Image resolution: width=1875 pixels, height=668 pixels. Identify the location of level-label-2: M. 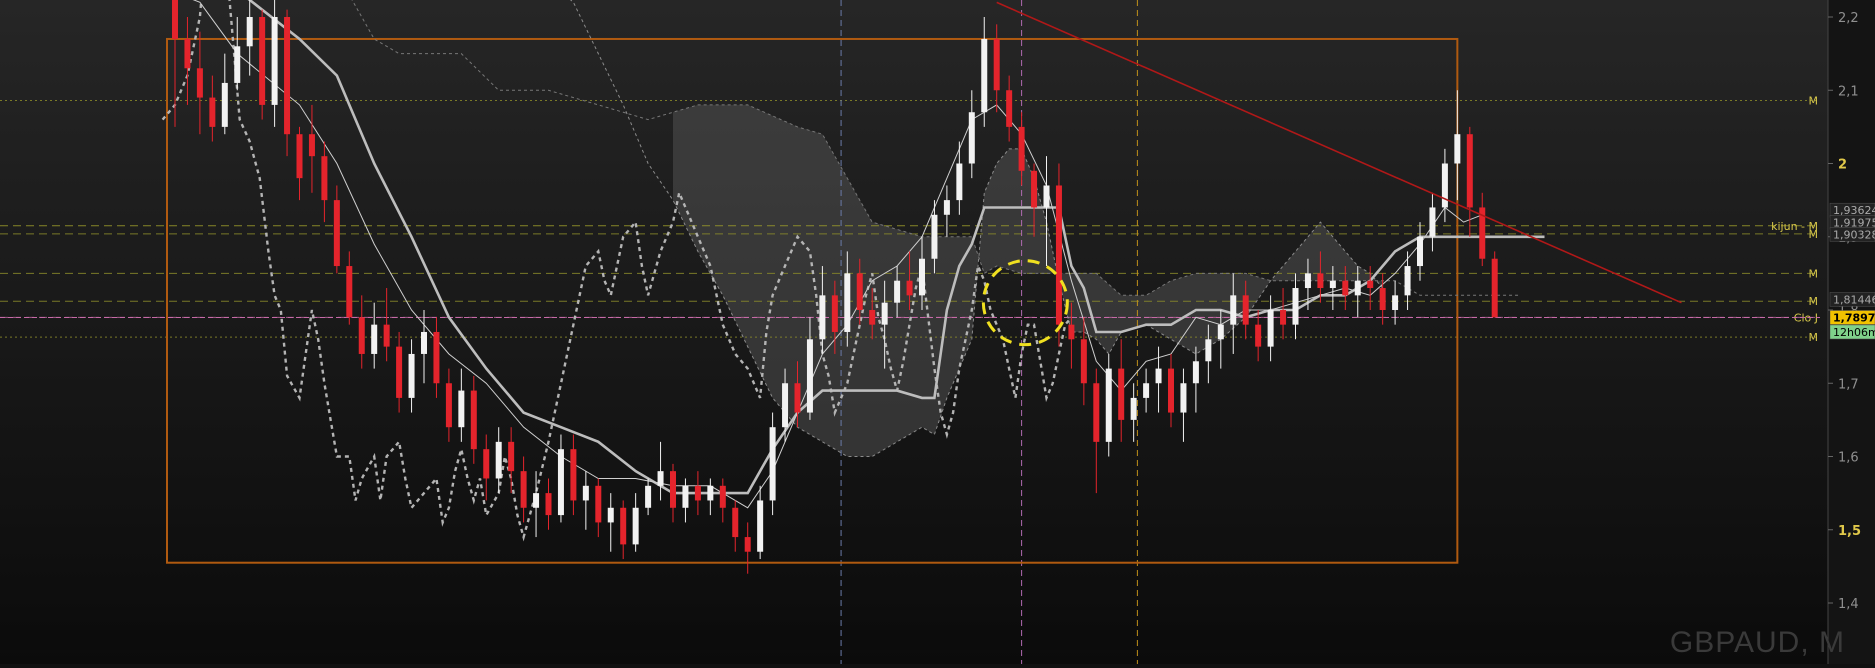
(1814, 234).